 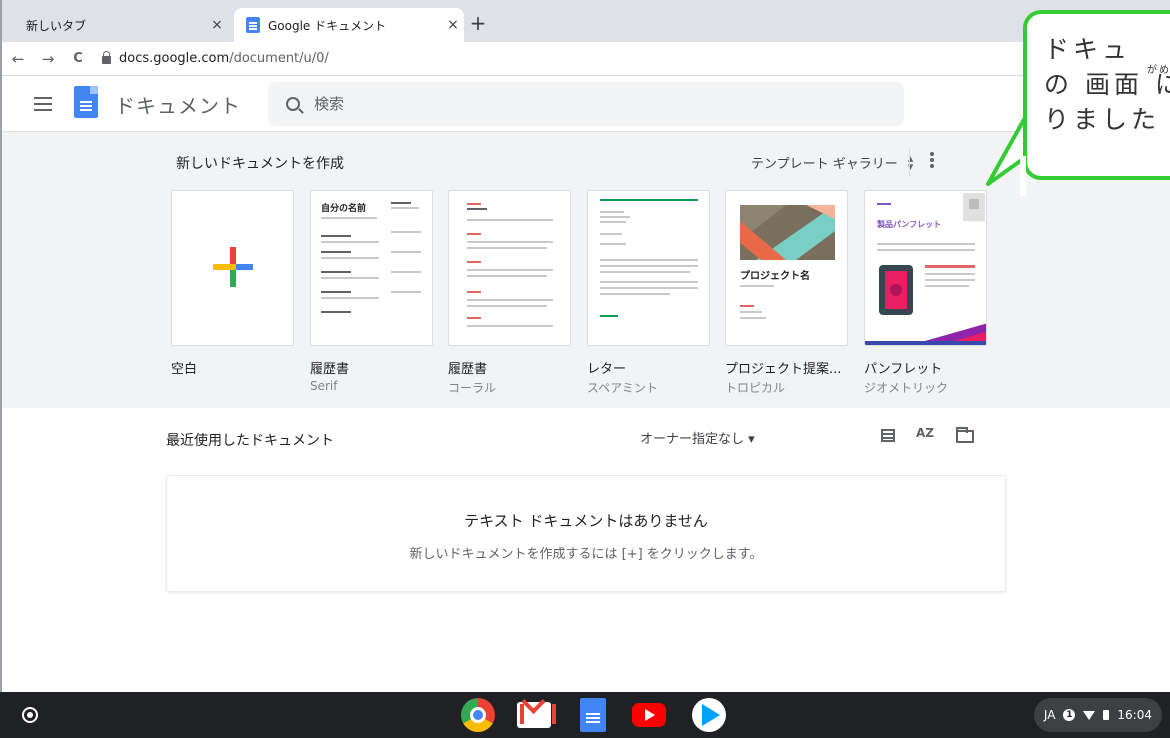 What do you see at coordinates (932, 154) in the screenshot?
I see `more-options-icon` at bounding box center [932, 154].